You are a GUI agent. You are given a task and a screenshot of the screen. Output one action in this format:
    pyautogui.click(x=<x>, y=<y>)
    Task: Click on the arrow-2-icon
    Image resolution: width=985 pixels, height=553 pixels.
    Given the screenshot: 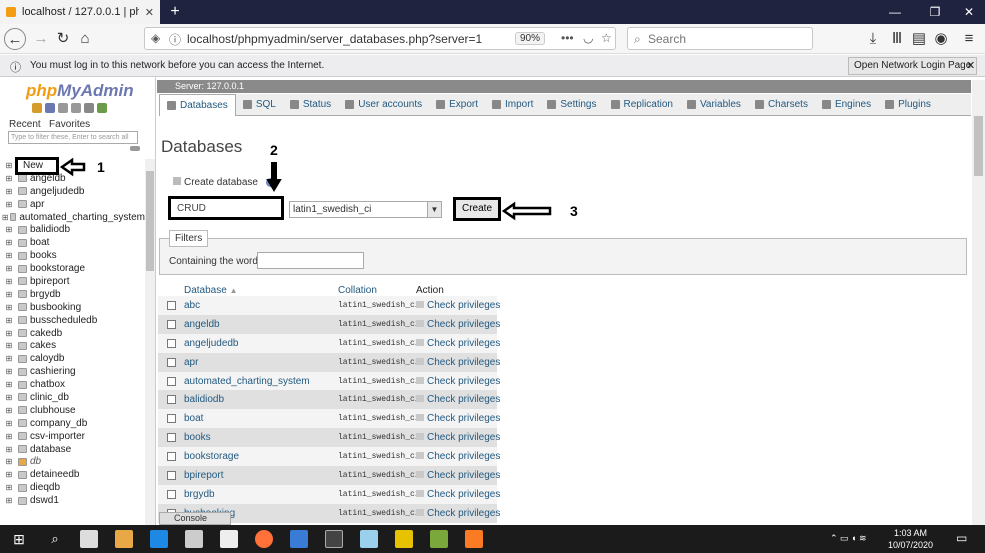 What is the action you would take?
    pyautogui.click(x=274, y=177)
    